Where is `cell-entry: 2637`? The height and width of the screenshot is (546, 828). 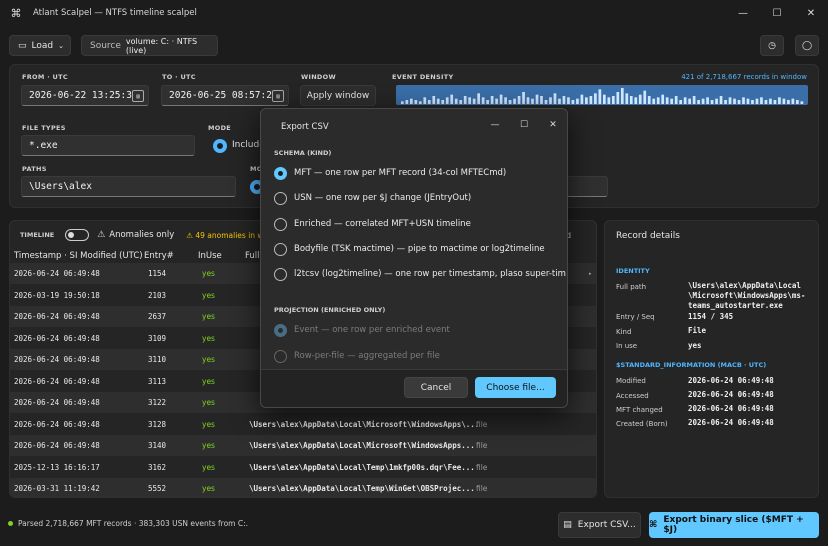 cell-entry: 2637 is located at coordinates (157, 316).